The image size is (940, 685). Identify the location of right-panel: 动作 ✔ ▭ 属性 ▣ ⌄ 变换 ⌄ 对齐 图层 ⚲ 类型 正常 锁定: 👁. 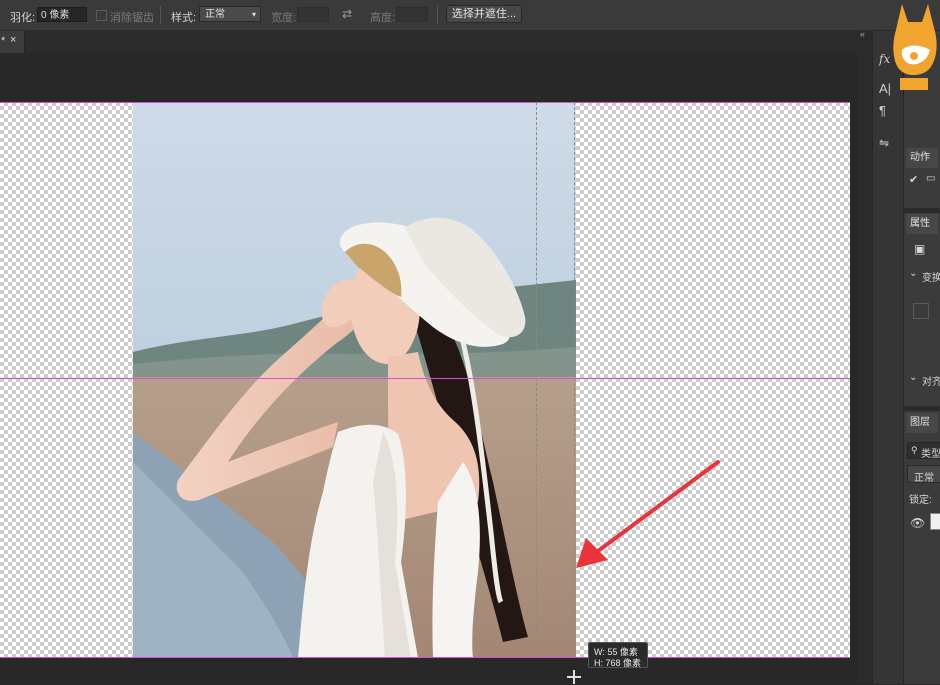
(921, 357).